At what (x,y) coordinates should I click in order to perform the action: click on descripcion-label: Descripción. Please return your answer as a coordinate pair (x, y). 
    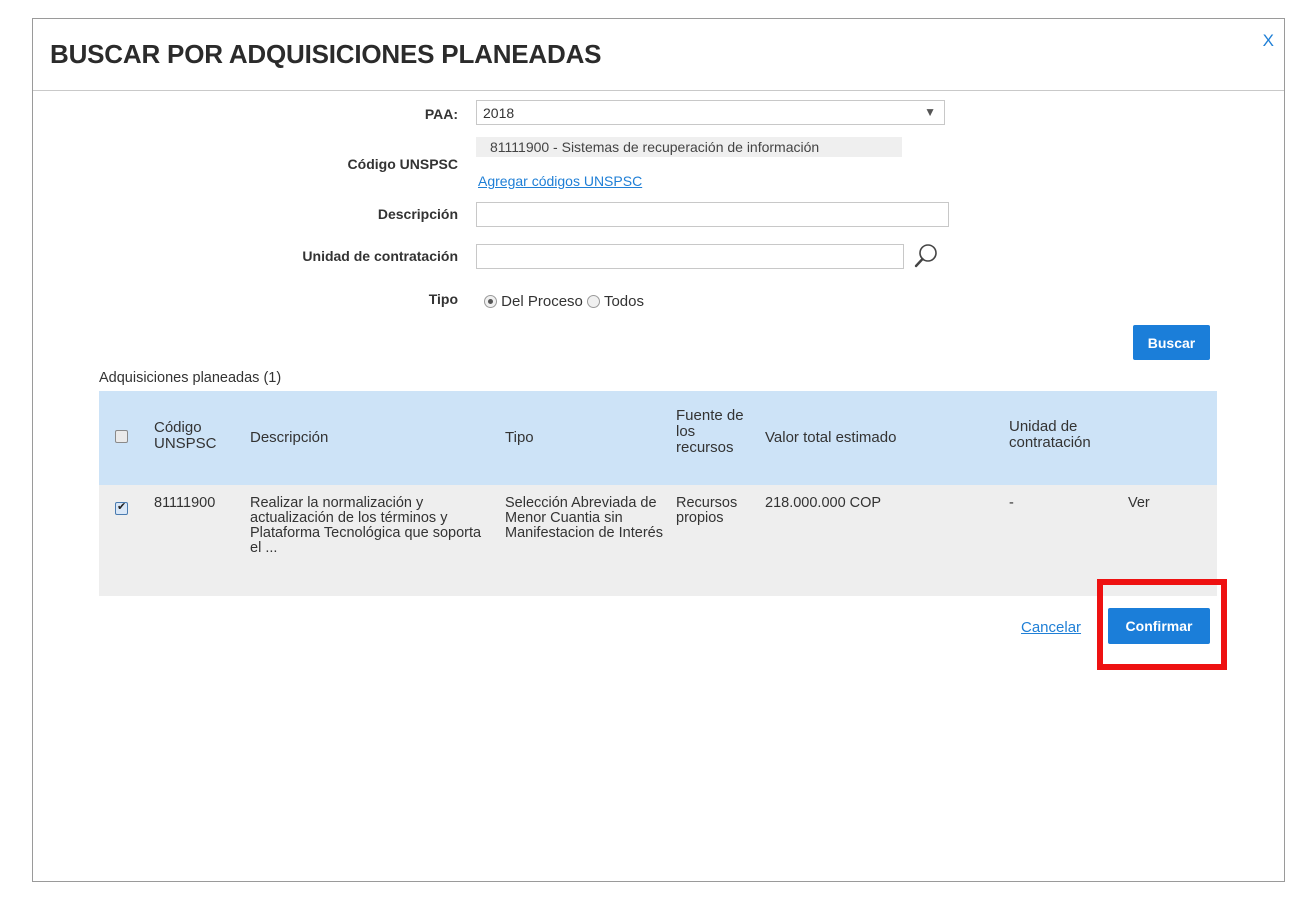
    Looking at the image, I should click on (417, 214).